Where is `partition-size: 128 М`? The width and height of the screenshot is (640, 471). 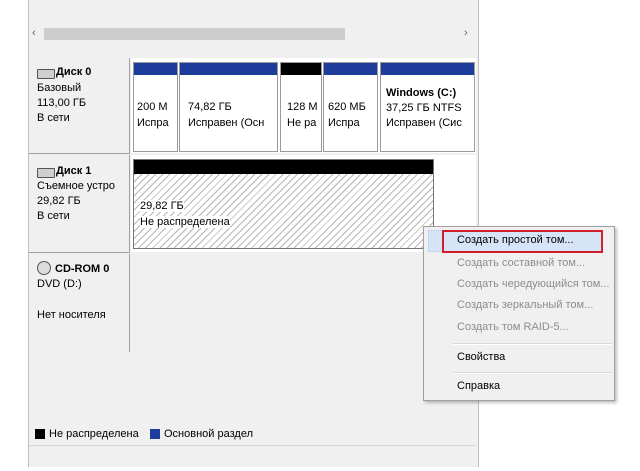 partition-size: 128 М is located at coordinates (302, 107).